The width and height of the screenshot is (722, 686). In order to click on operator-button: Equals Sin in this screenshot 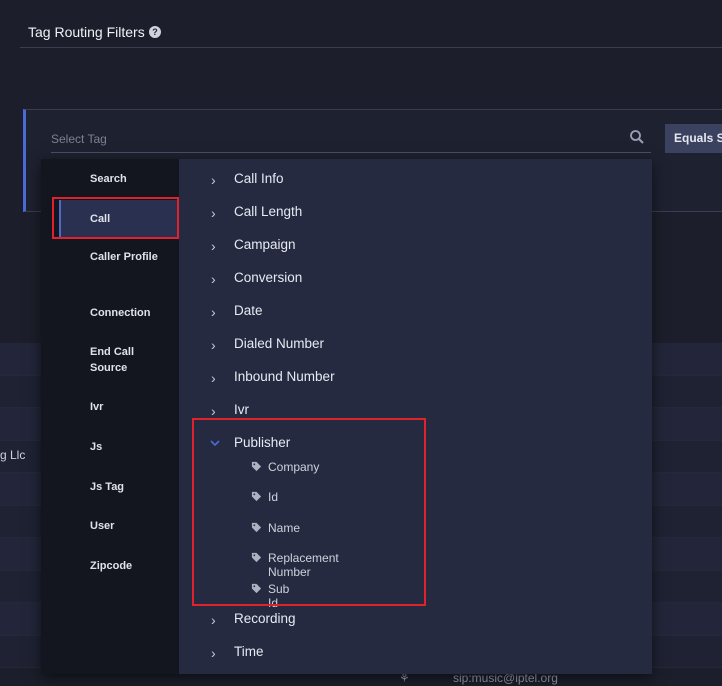, I will do `click(693, 138)`.